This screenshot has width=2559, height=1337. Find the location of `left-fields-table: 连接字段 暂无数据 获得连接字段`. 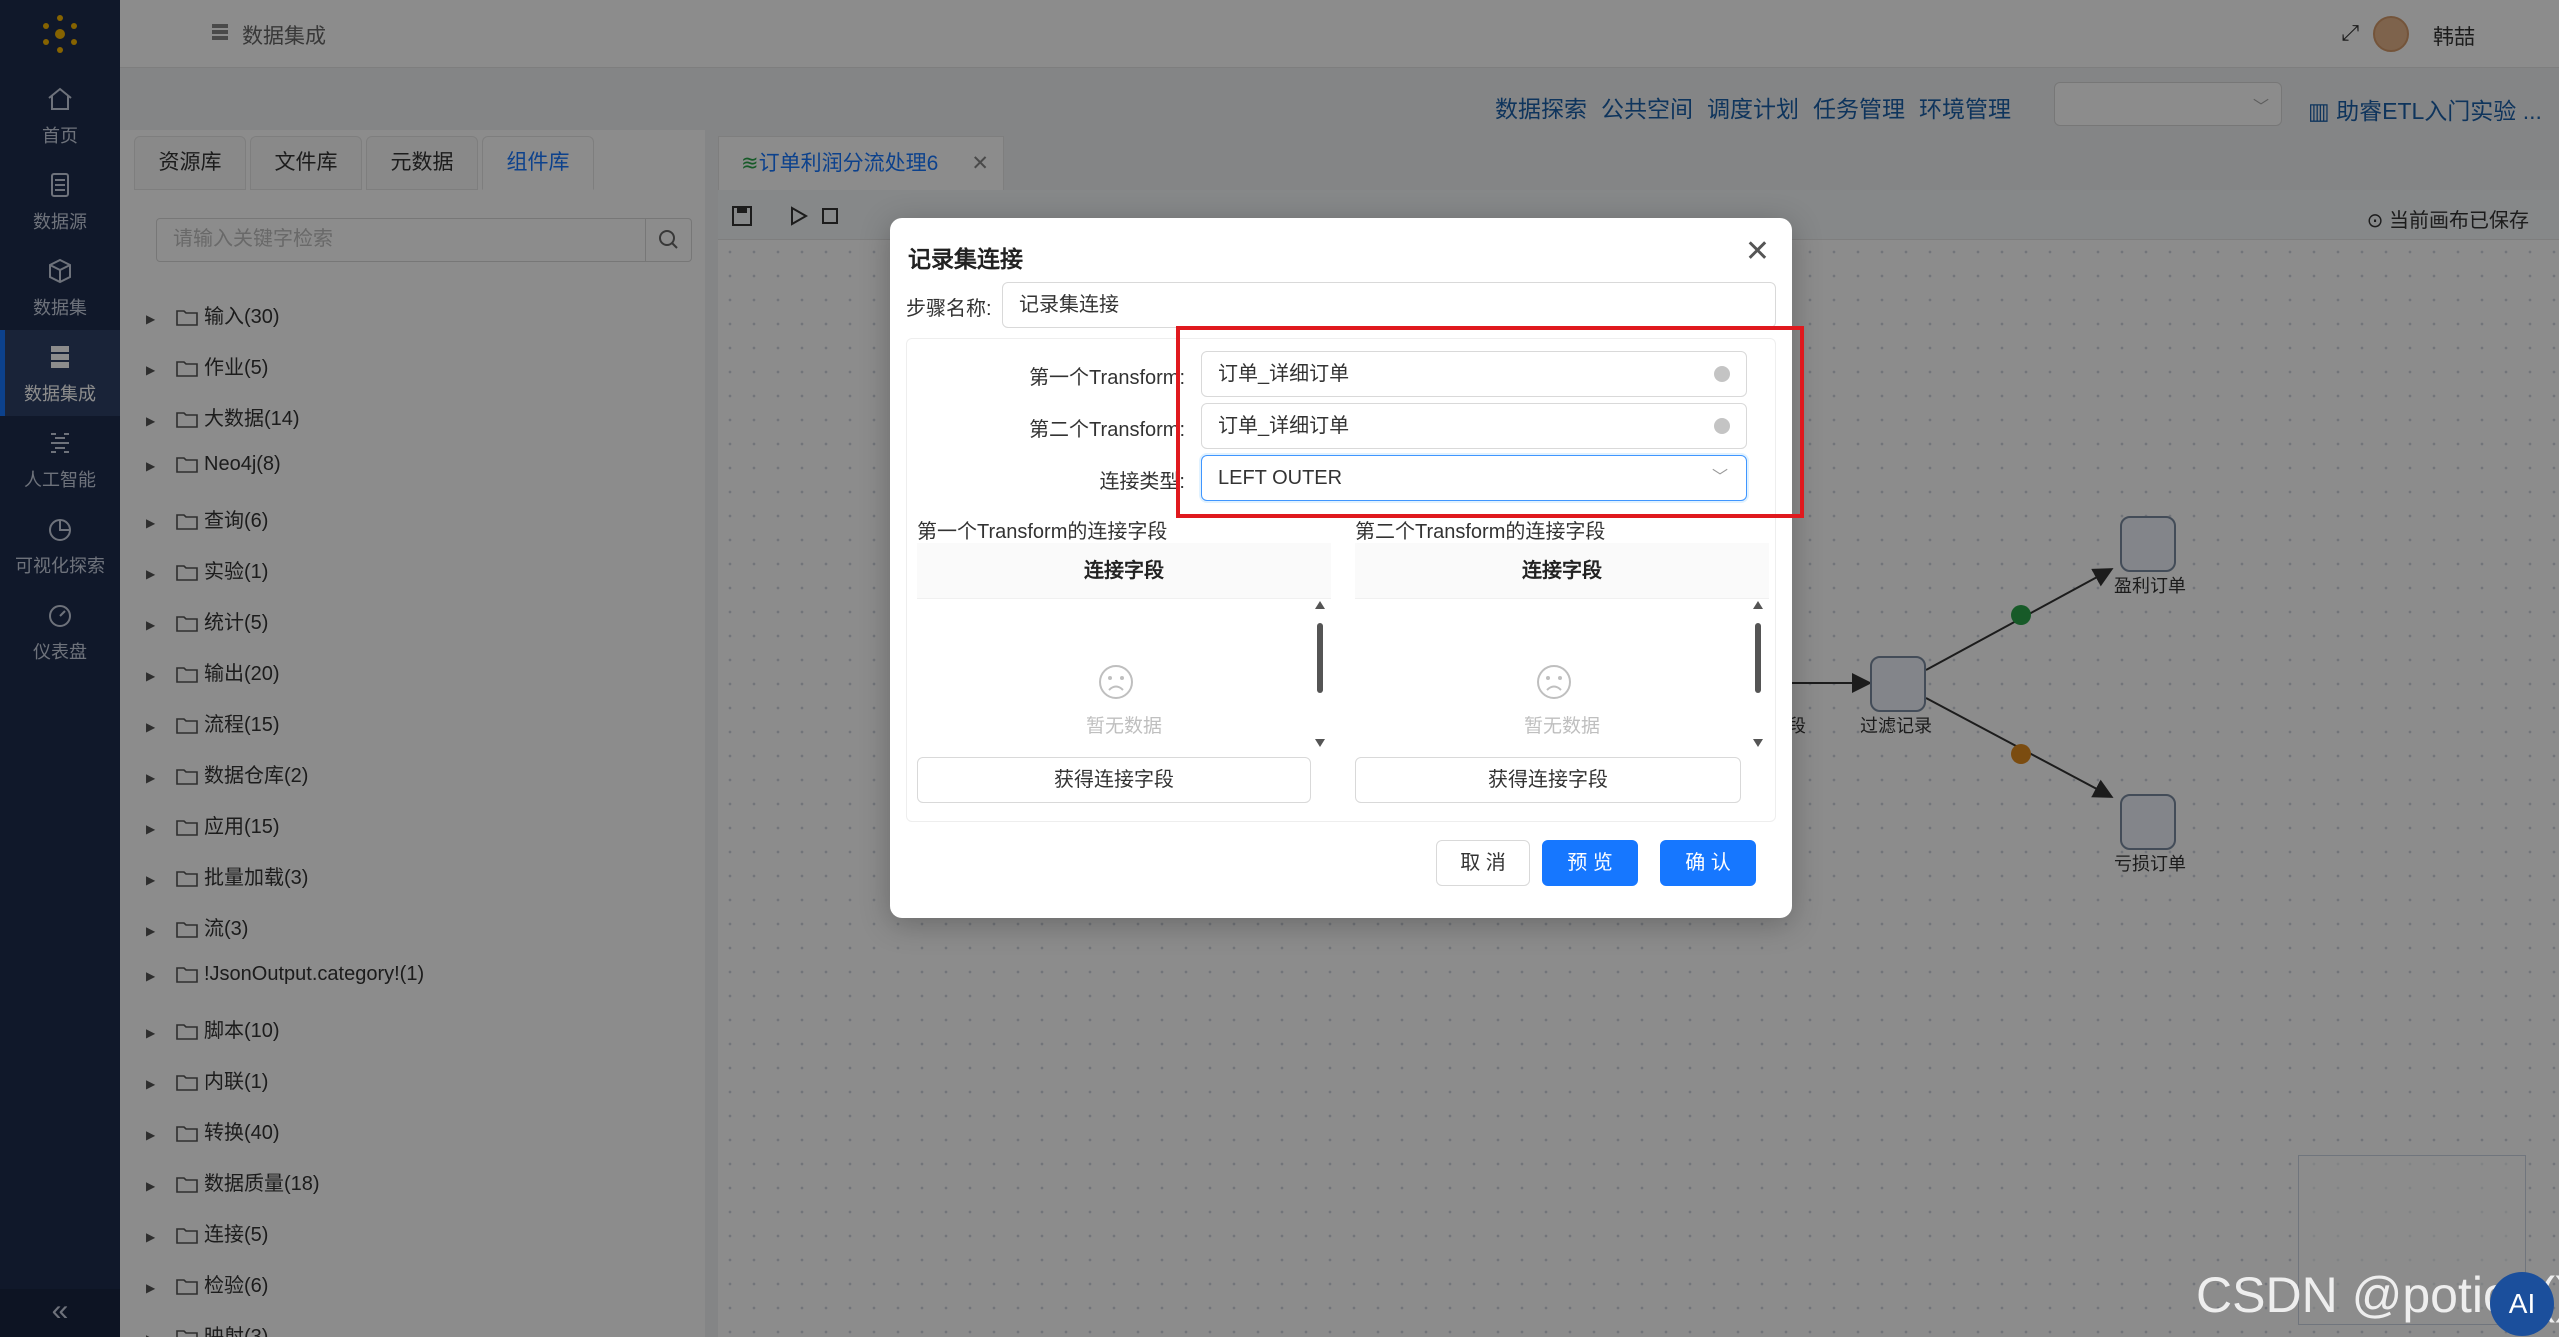

left-fields-table: 连接字段 暂无数据 获得连接字段 is located at coordinates (1124, 673).